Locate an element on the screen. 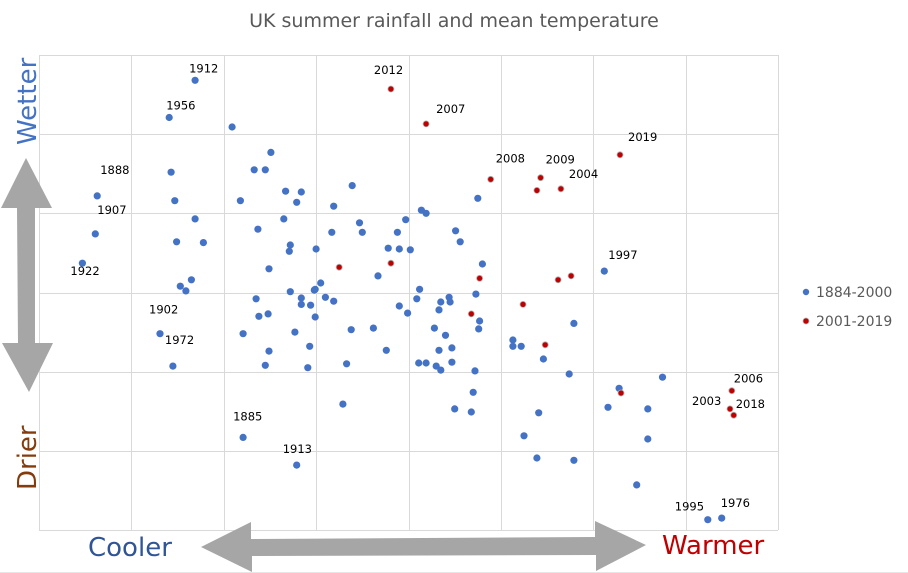 The image size is (908, 573). data-label-2018: 2018 is located at coordinates (750, 404).